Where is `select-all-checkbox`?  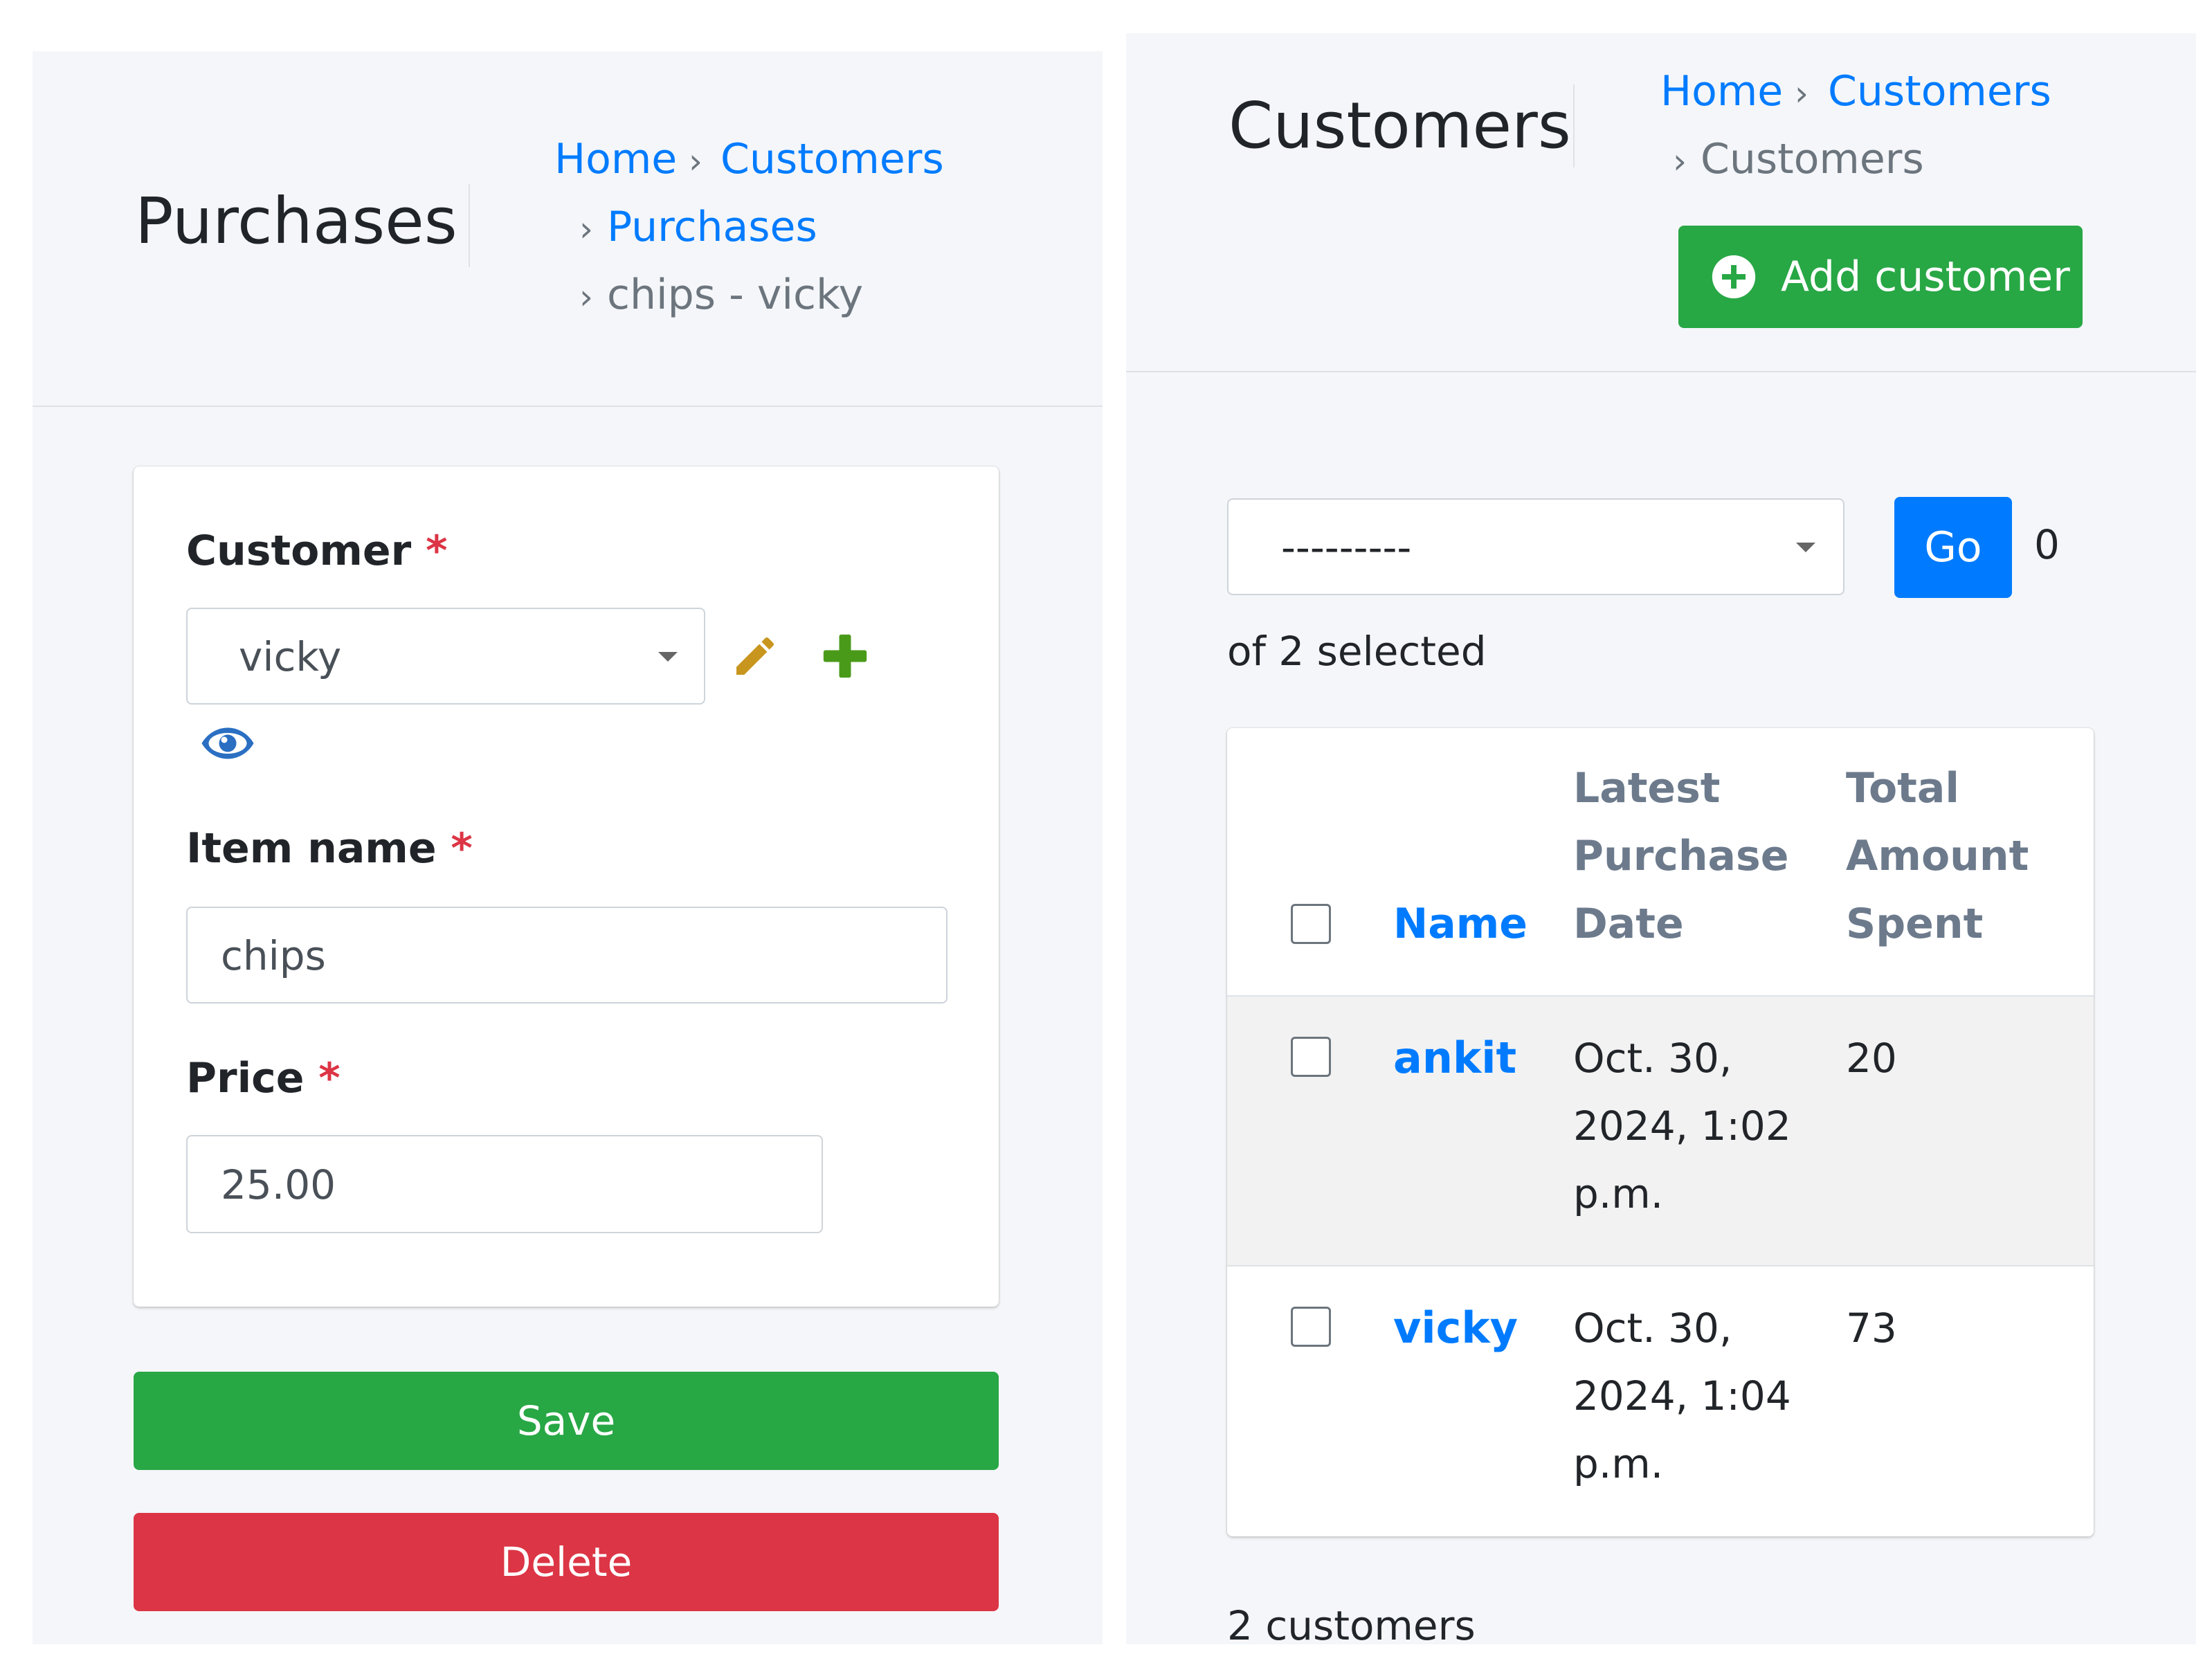
select-all-checkbox is located at coordinates (1311, 924).